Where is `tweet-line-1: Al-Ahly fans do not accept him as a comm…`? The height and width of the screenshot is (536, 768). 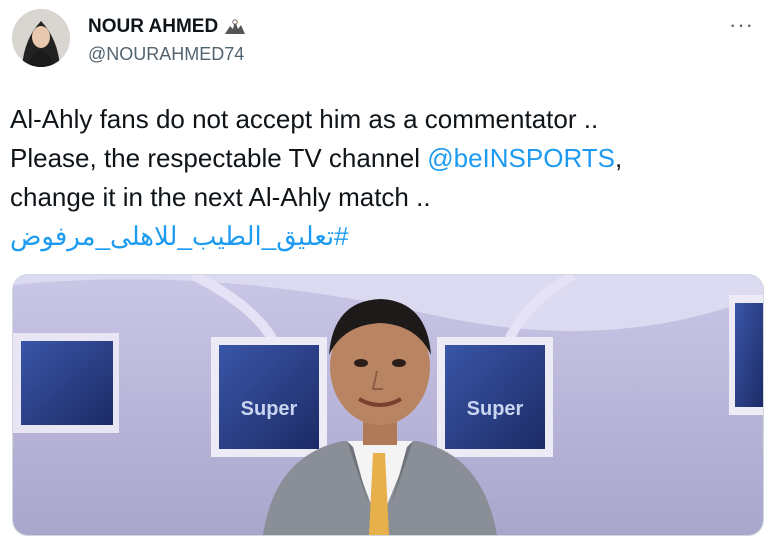
tweet-line-1: Al-Ahly fans do not accept him as a comm… is located at coordinates (304, 119).